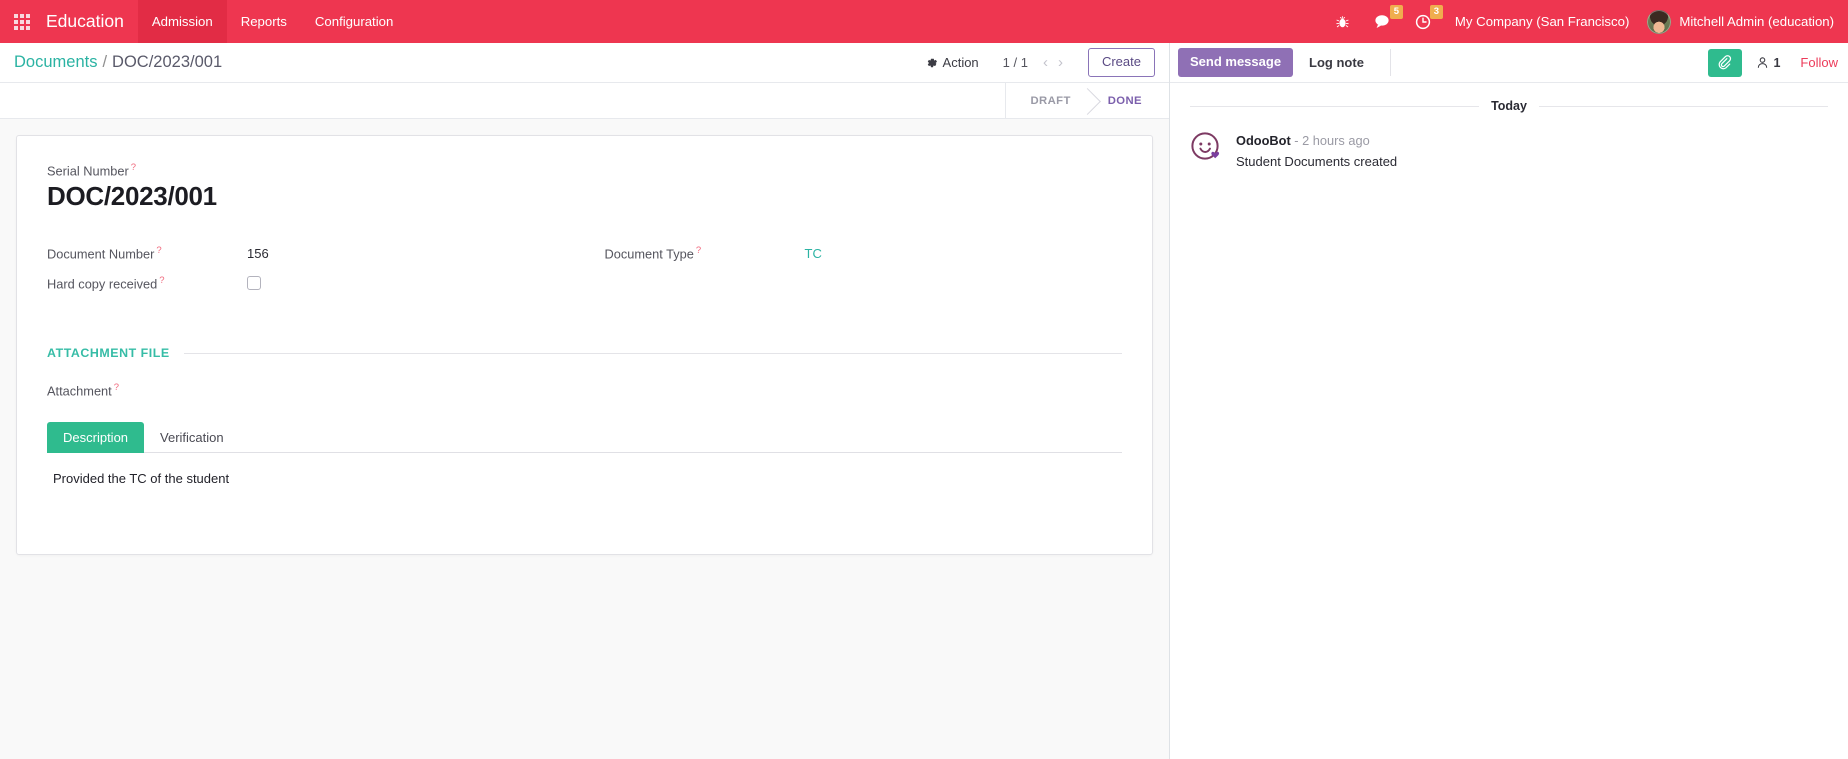 This screenshot has height=759, width=1848. I want to click on messages-badge: 5, so click(1396, 12).